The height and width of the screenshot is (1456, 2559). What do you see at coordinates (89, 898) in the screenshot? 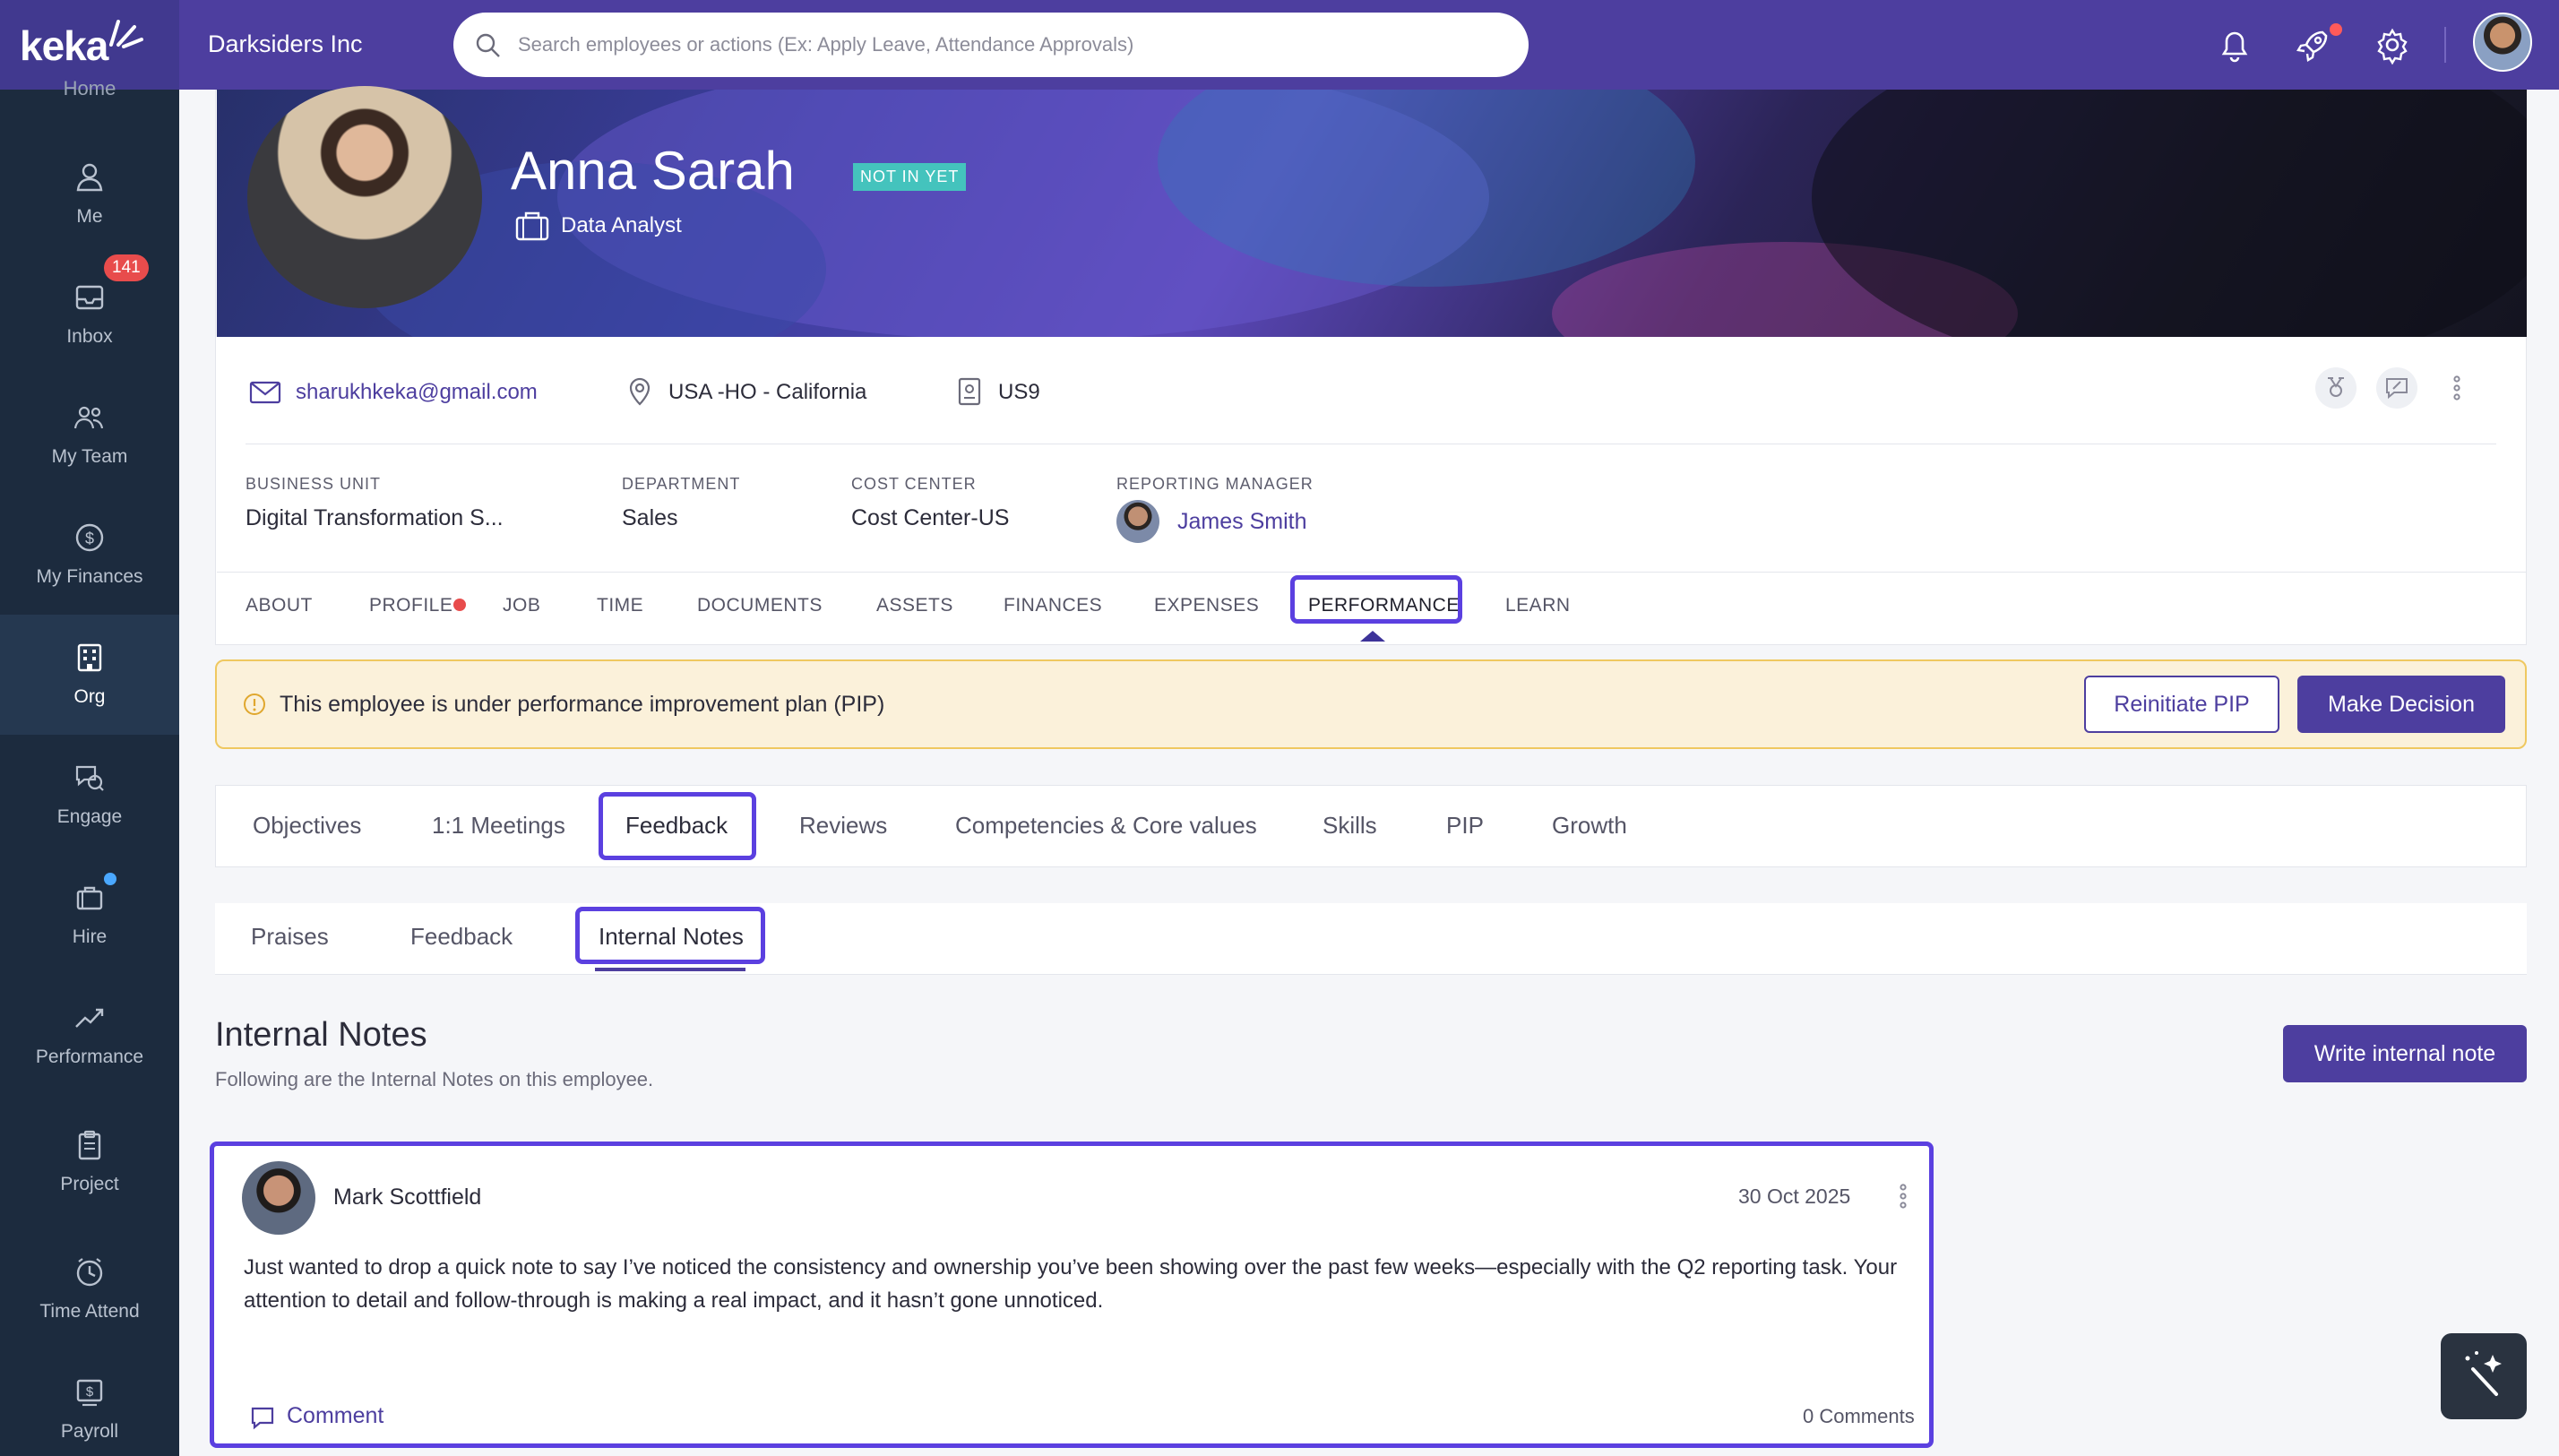
I see `briefcase-icon` at bounding box center [89, 898].